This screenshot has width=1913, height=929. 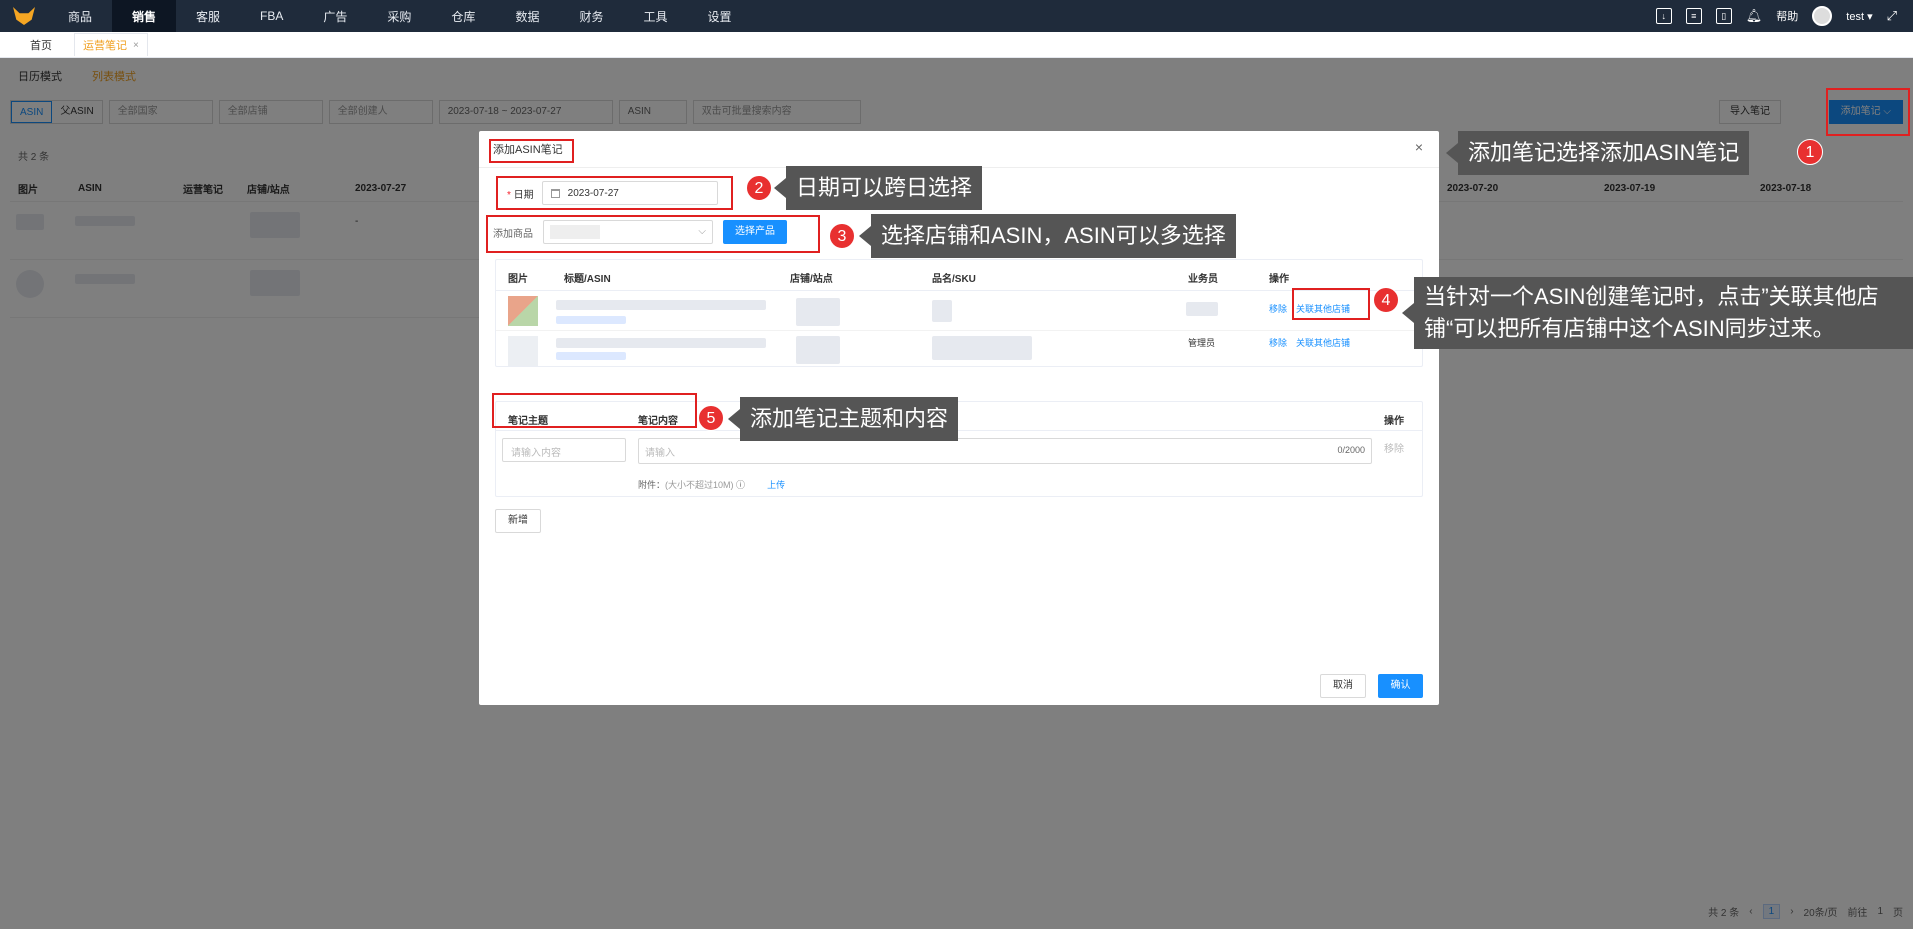 I want to click on col-shop-site: 店铺/站点, so click(x=811, y=279).